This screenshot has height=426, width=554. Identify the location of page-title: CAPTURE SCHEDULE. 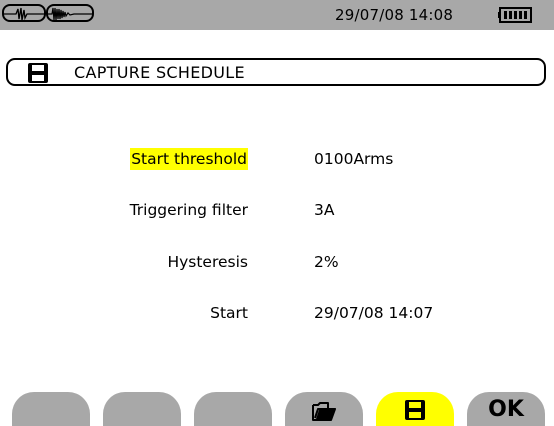
(159, 72).